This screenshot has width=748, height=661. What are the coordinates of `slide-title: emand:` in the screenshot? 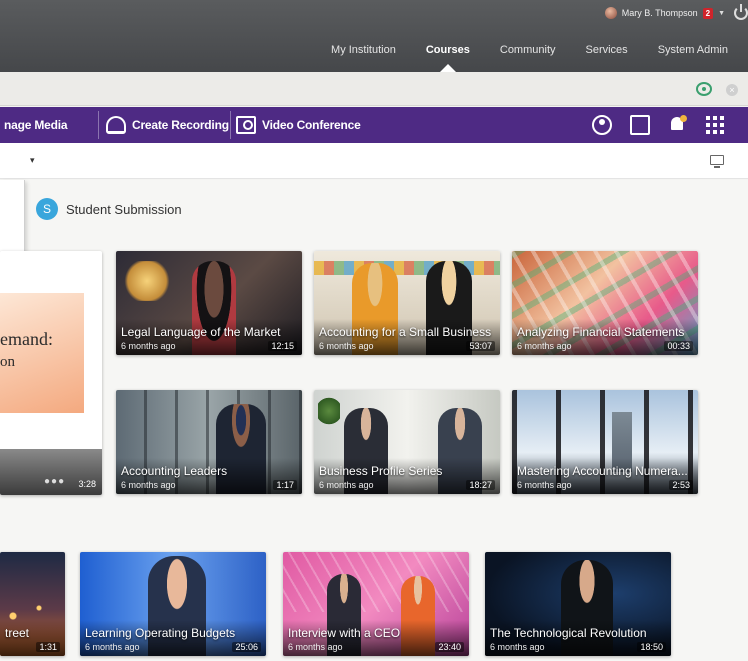 It's located at (26, 339).